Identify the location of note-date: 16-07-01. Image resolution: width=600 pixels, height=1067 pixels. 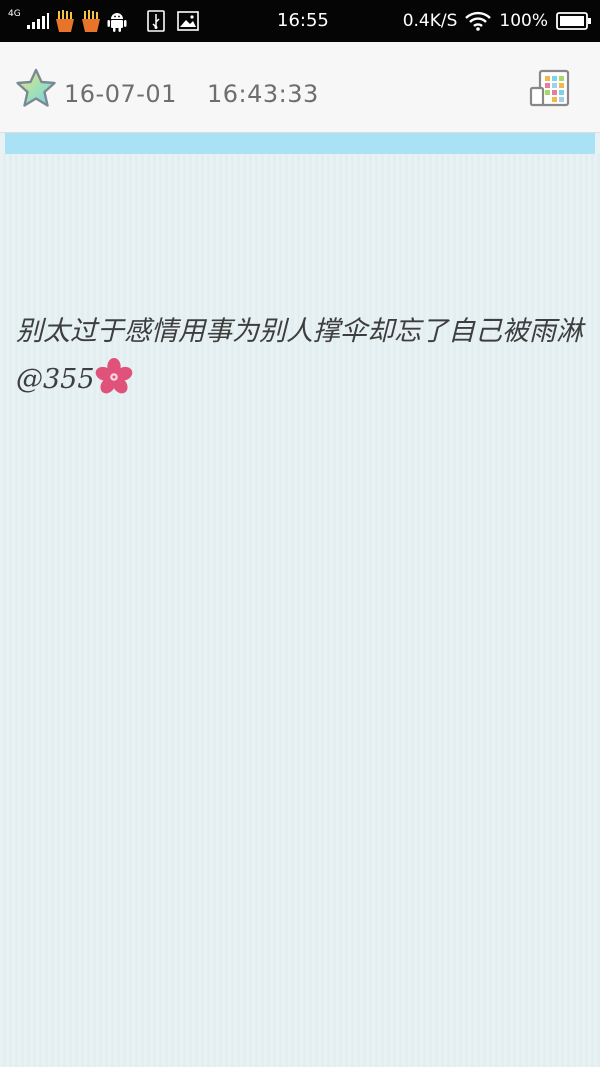
(120, 94).